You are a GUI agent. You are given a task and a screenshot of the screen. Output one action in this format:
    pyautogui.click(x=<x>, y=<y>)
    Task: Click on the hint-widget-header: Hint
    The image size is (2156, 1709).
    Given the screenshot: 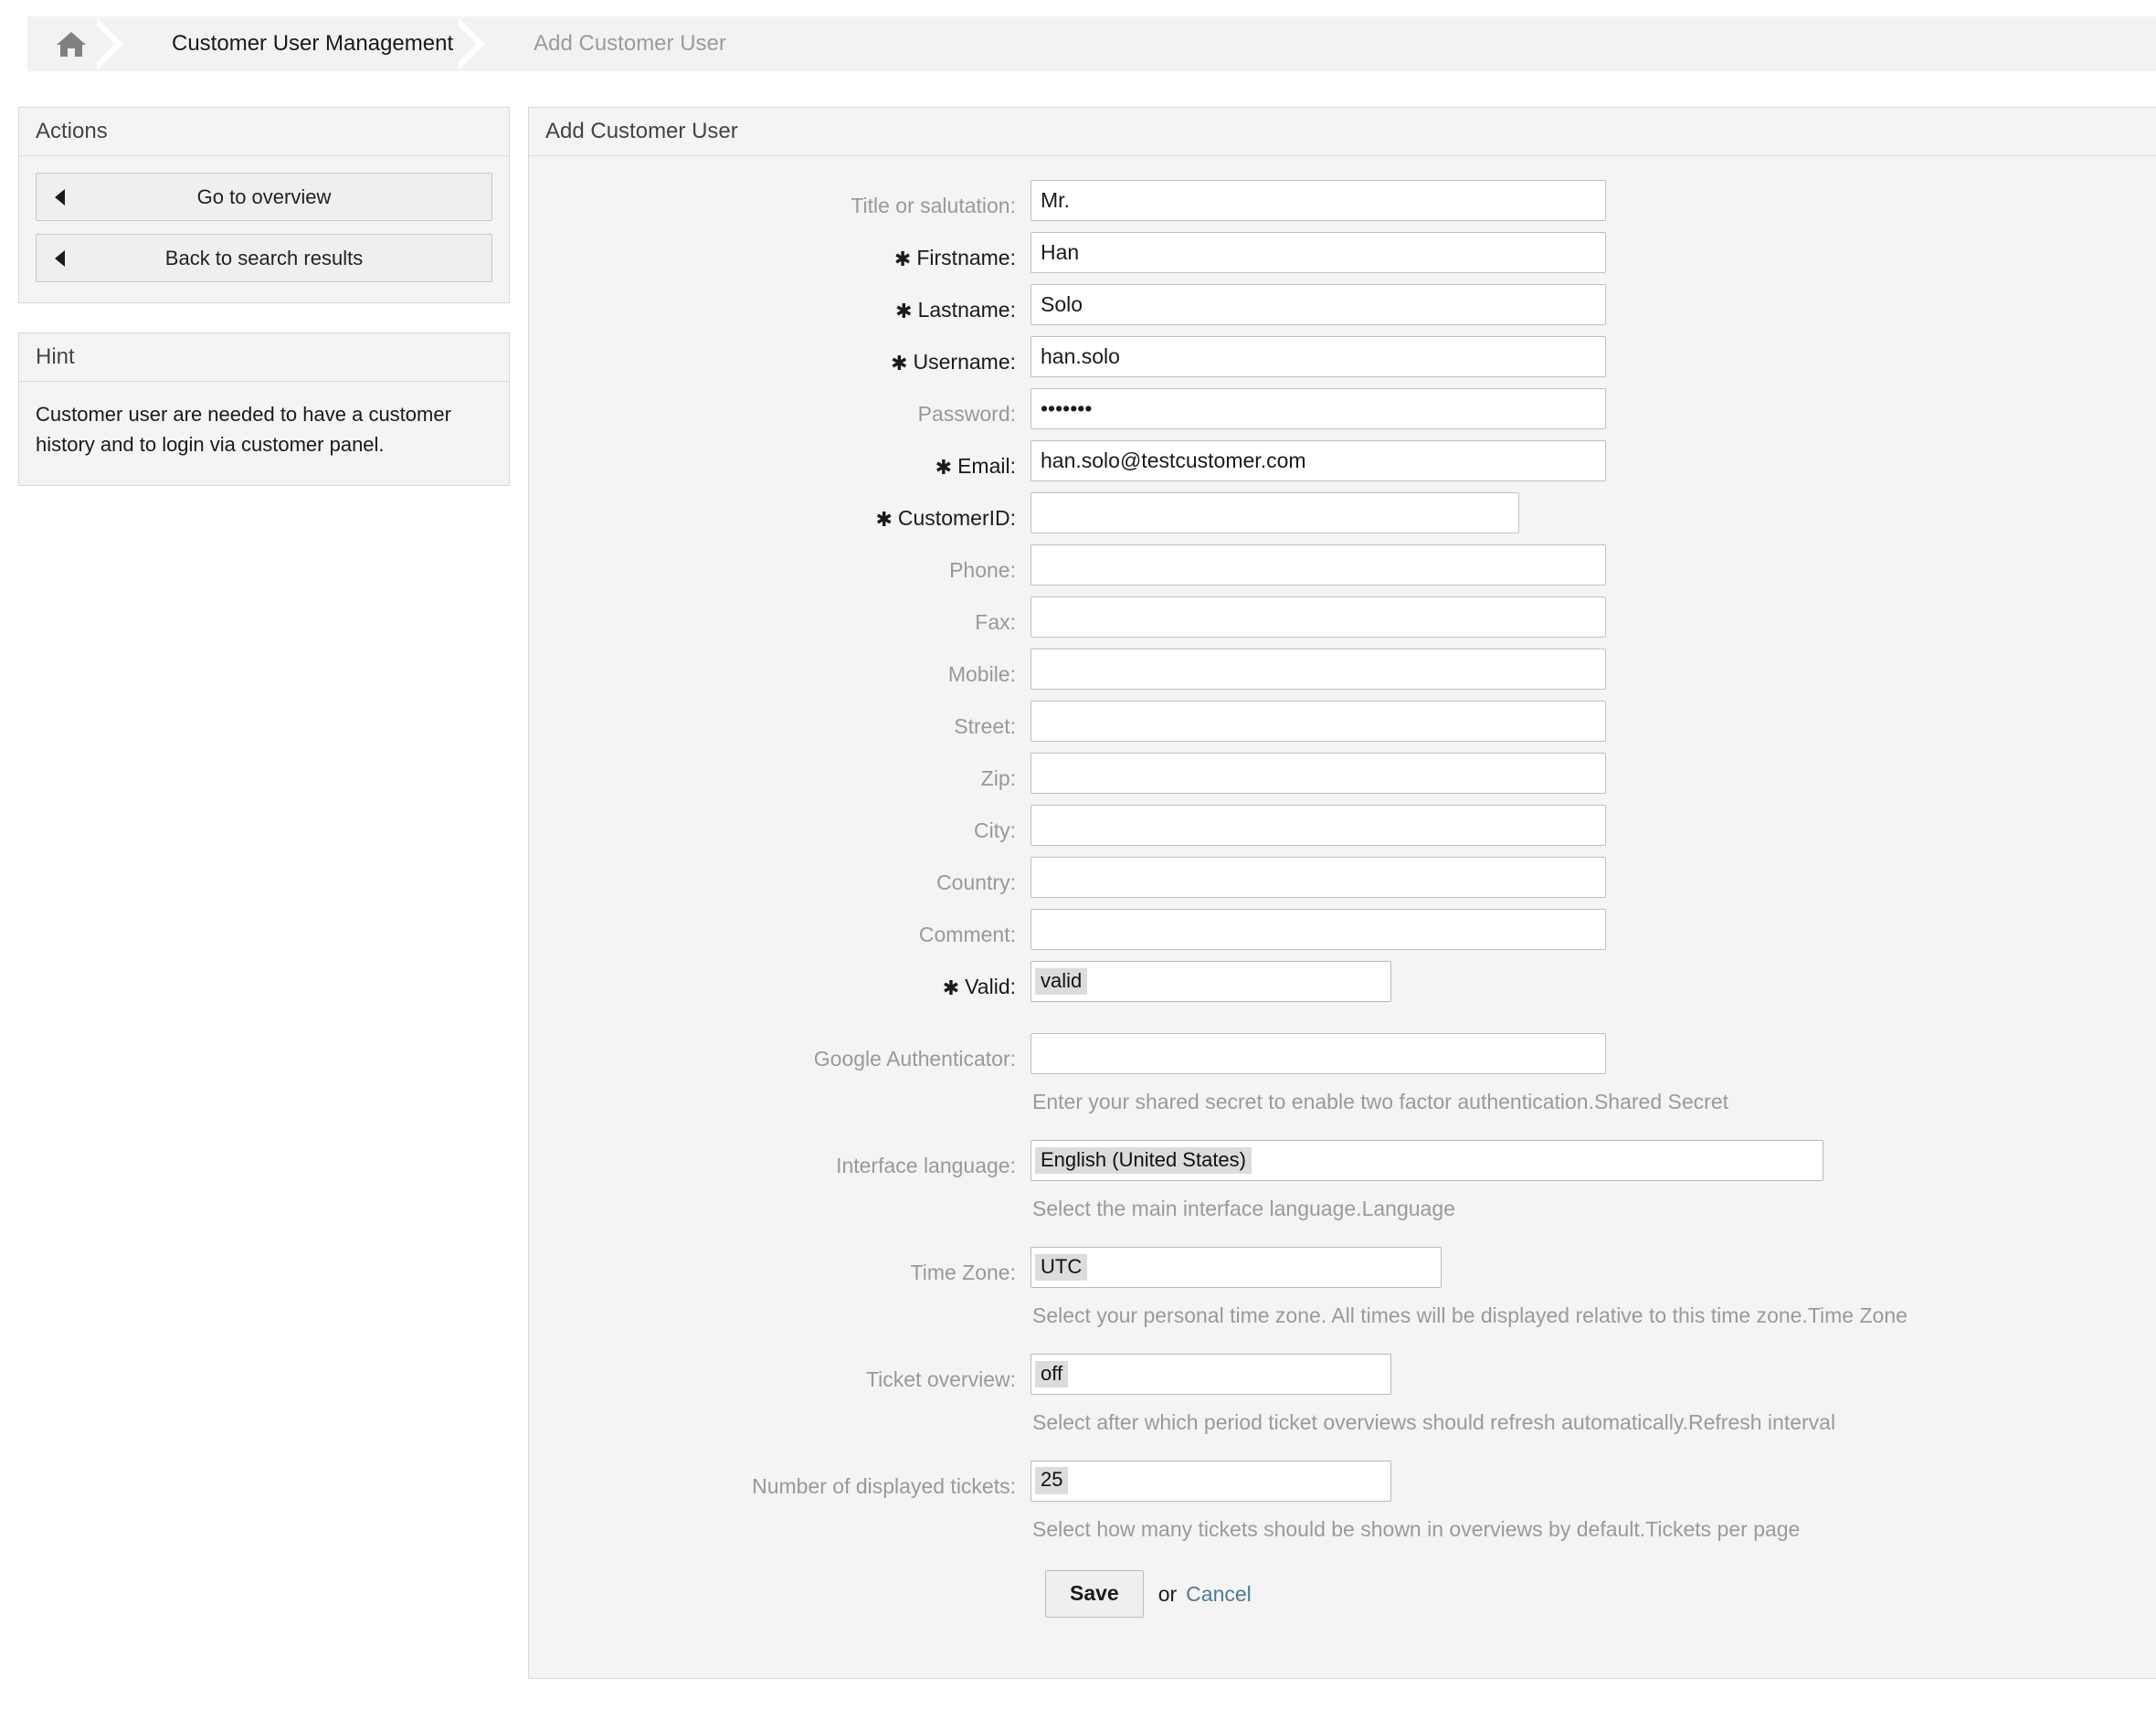 What is the action you would take?
    pyautogui.click(x=264, y=357)
    